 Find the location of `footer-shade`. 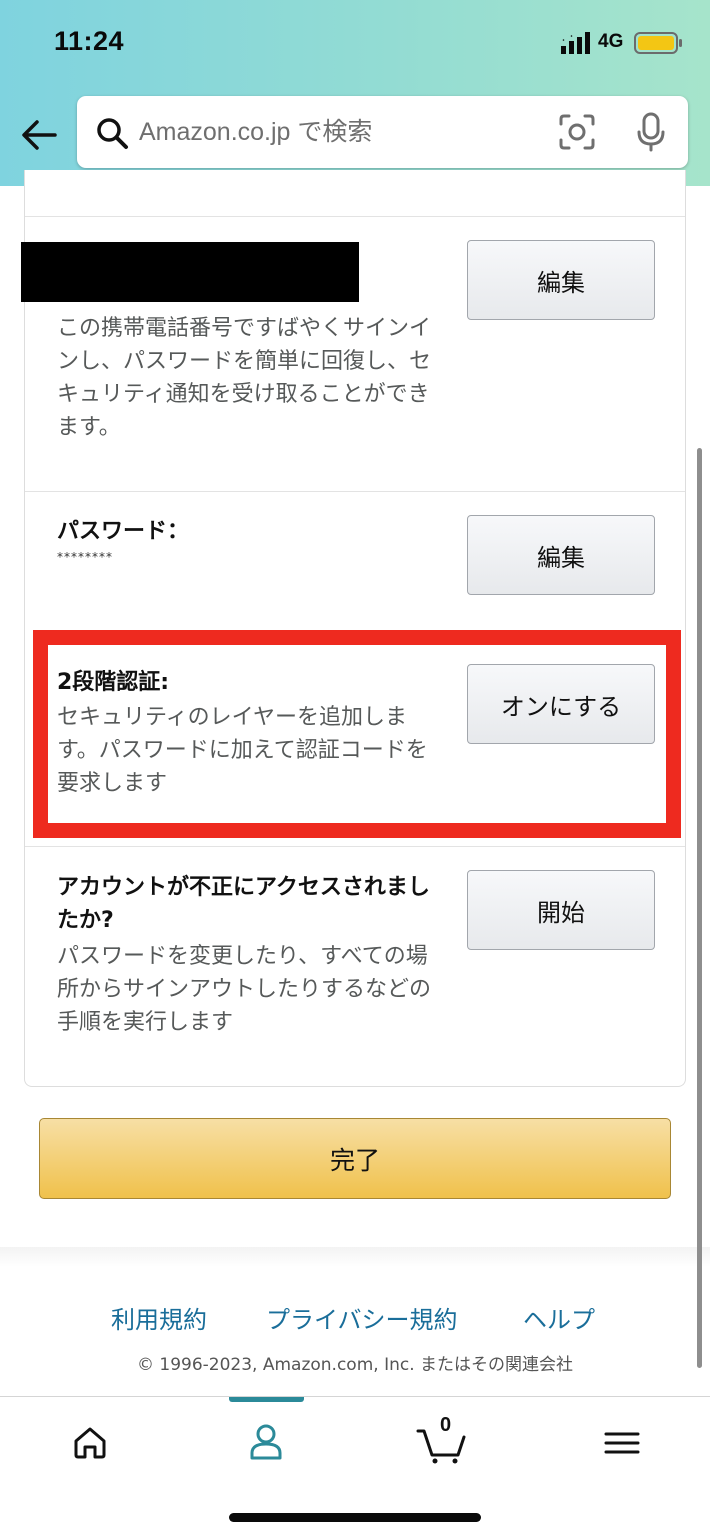

footer-shade is located at coordinates (355, 1257).